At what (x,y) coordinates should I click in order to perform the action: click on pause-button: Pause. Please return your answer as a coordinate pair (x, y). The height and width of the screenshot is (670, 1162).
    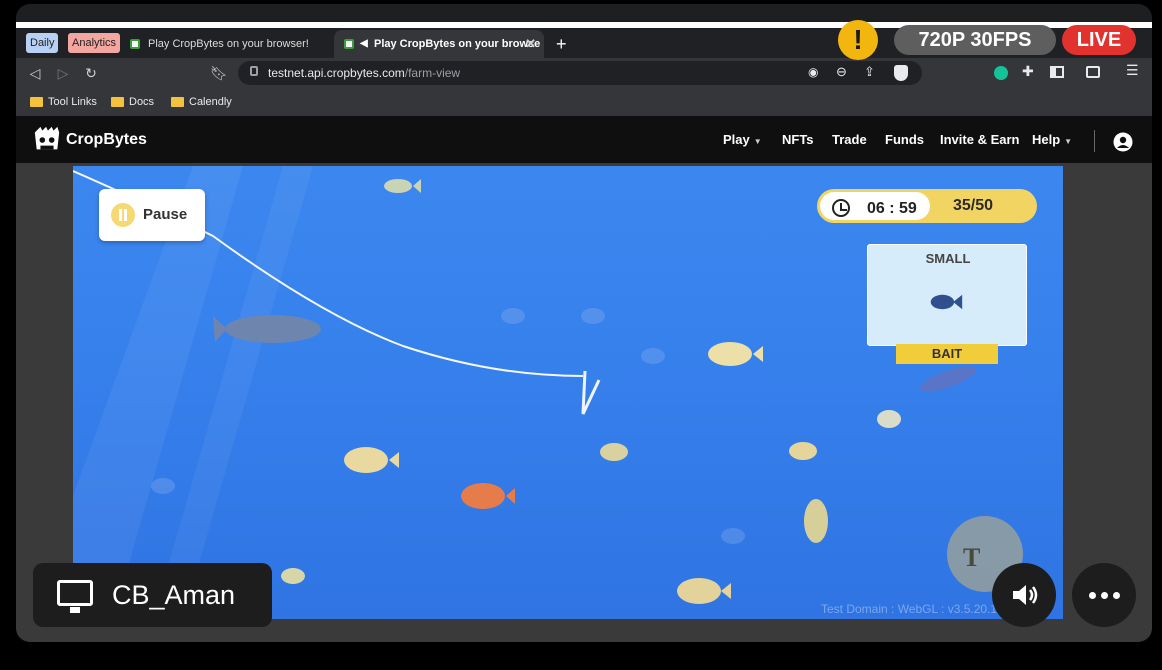
    Looking at the image, I should click on (152, 215).